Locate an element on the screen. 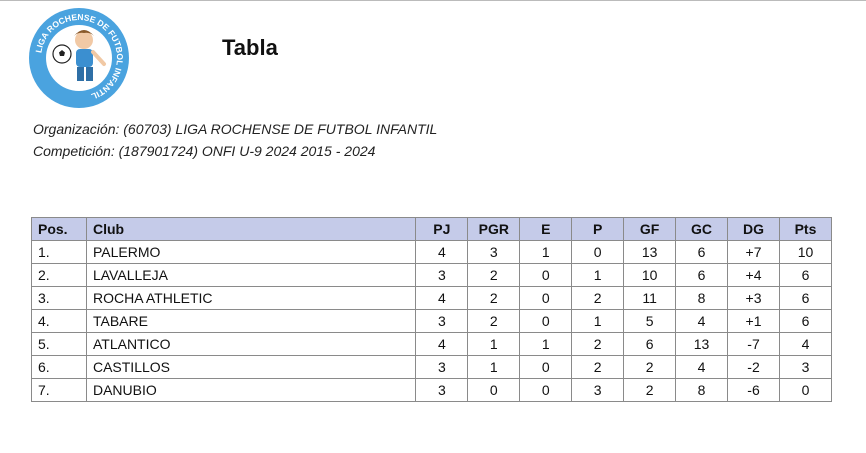  cell-pts: 10 is located at coordinates (805, 252).